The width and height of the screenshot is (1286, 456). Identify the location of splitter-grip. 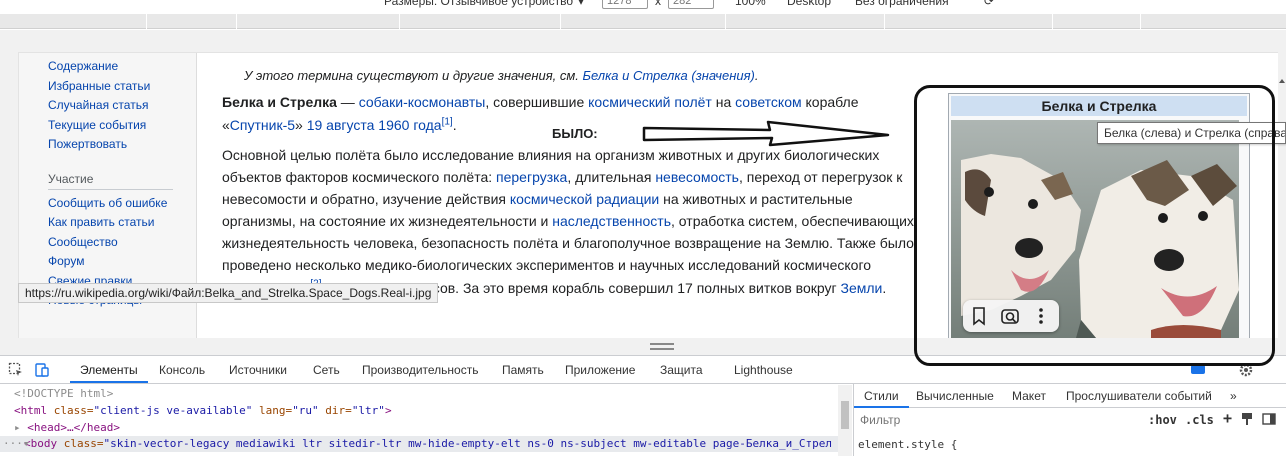
(662, 346).